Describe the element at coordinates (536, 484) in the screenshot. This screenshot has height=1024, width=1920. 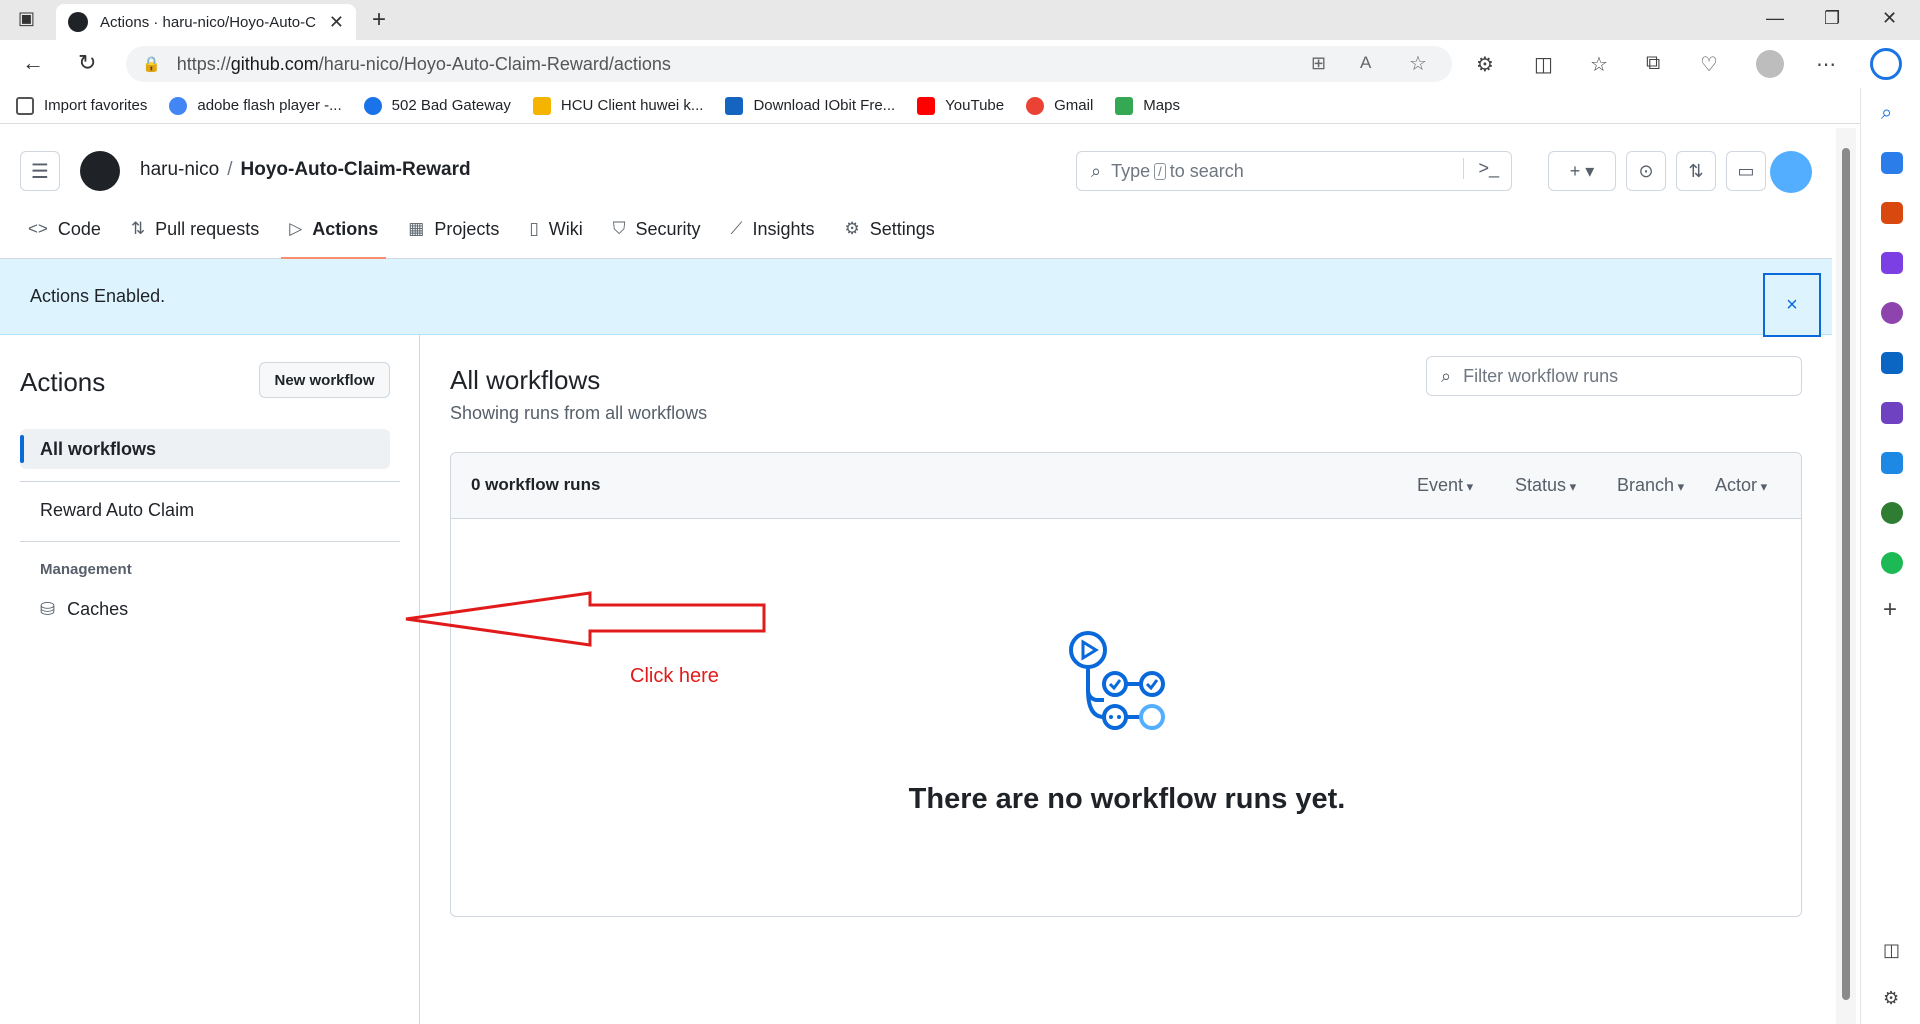
I see `runs-count: 0 workflow runs` at that location.